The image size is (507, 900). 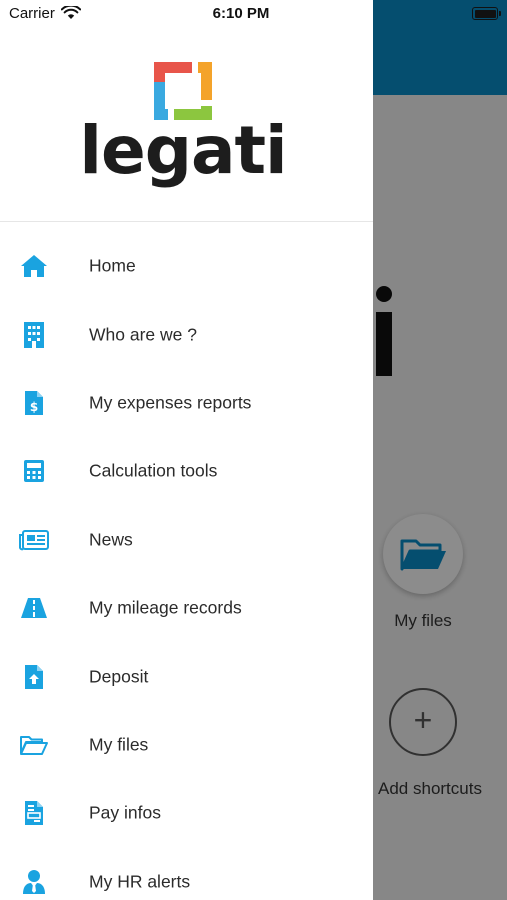 I want to click on menu-item-label: Pay infos, so click(x=125, y=812).